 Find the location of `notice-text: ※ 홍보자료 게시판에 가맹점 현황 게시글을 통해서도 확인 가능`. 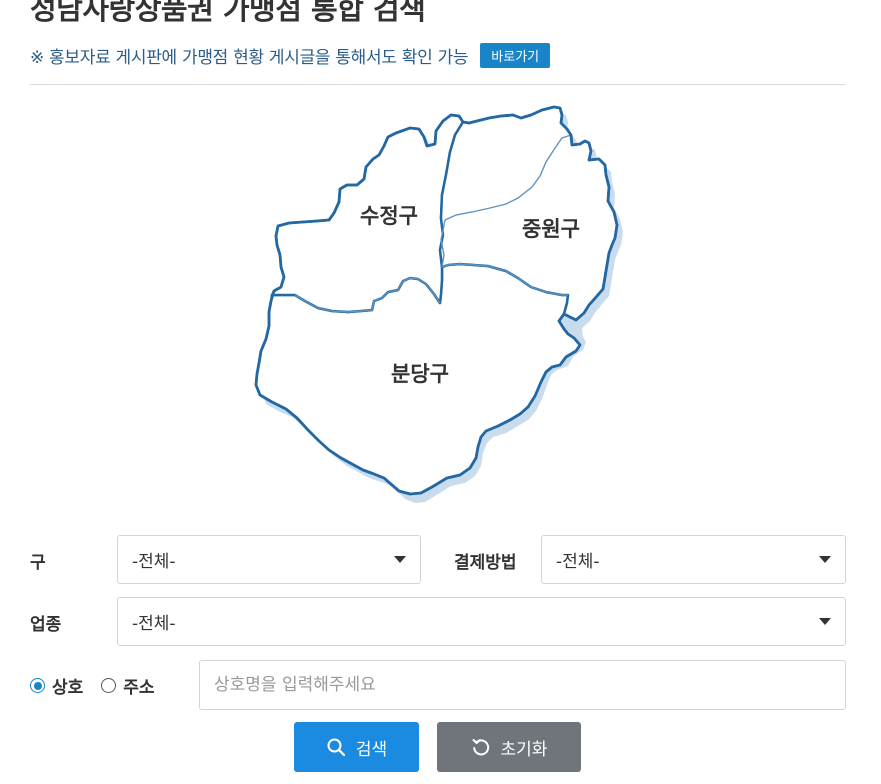

notice-text: ※ 홍보자료 게시판에 가맹점 현황 게시글을 통해서도 확인 가능 is located at coordinates (249, 57).